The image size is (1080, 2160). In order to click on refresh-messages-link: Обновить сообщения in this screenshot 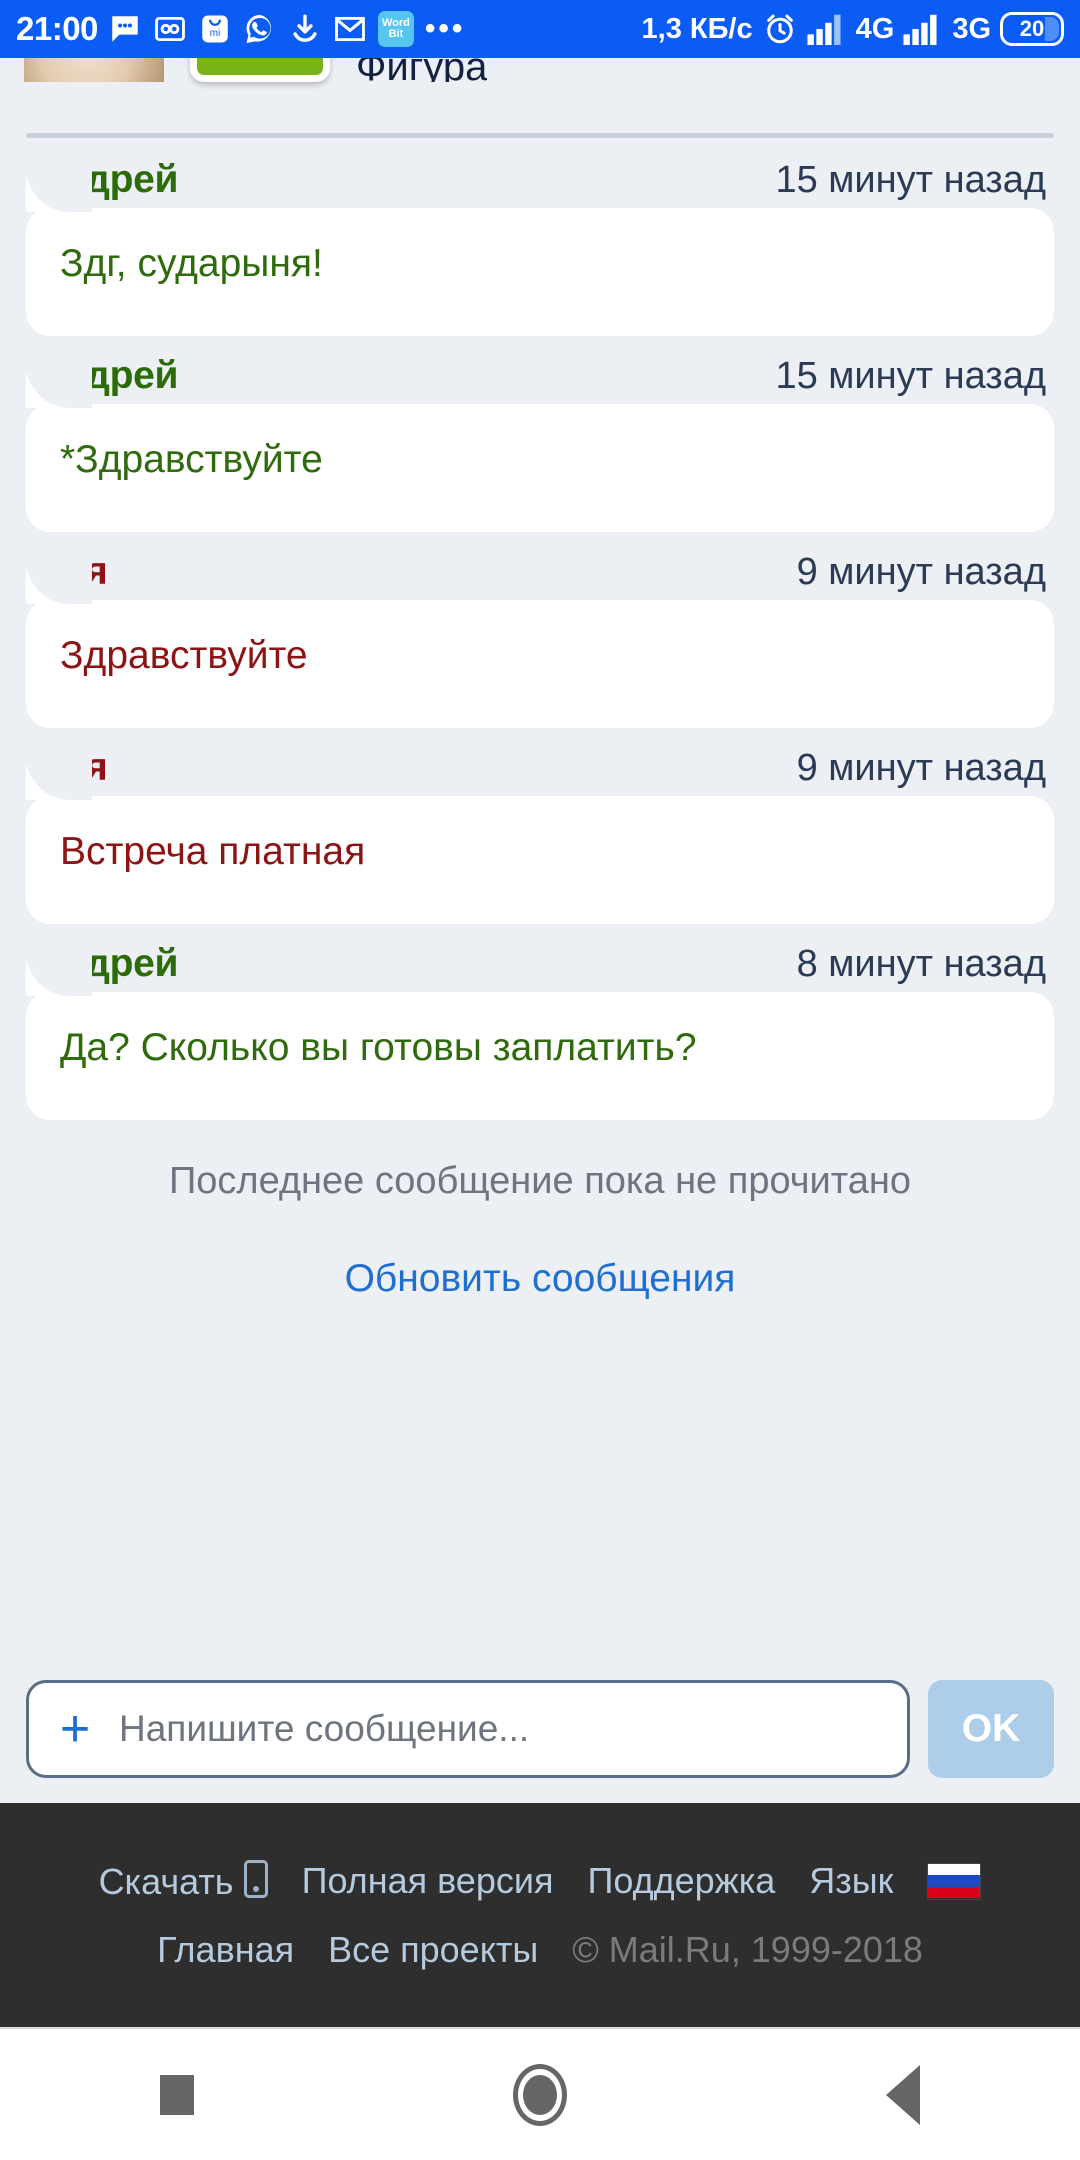, I will do `click(540, 1279)`.